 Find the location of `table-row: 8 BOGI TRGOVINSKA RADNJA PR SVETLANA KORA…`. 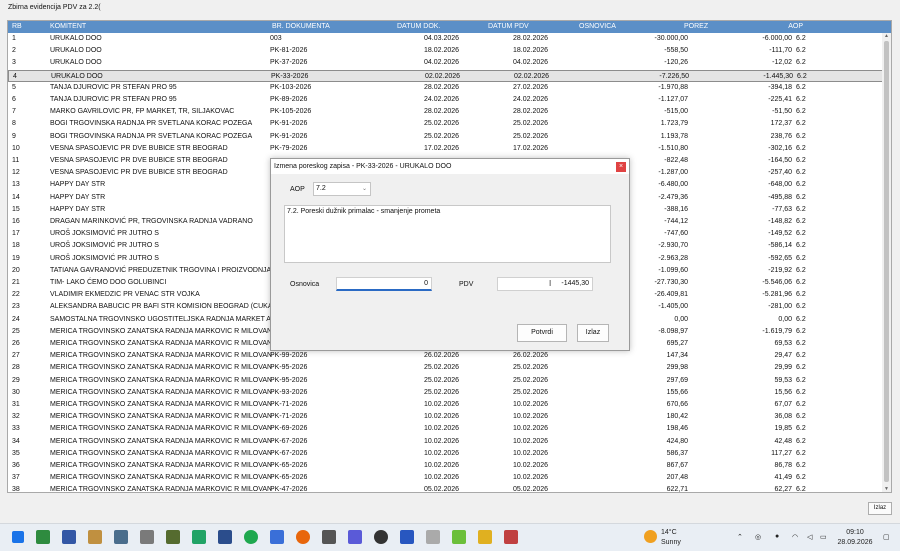

table-row: 8 BOGI TRGOVINSKA RADNJA PR SVETLANA KORA… is located at coordinates (445, 124).